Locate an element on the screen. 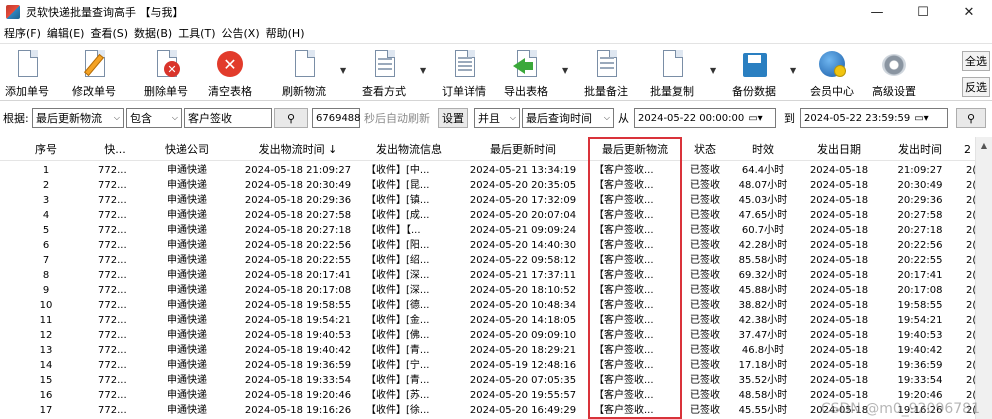 The image size is (992, 419). scroll-up-icon: ▲ is located at coordinates (984, 145).